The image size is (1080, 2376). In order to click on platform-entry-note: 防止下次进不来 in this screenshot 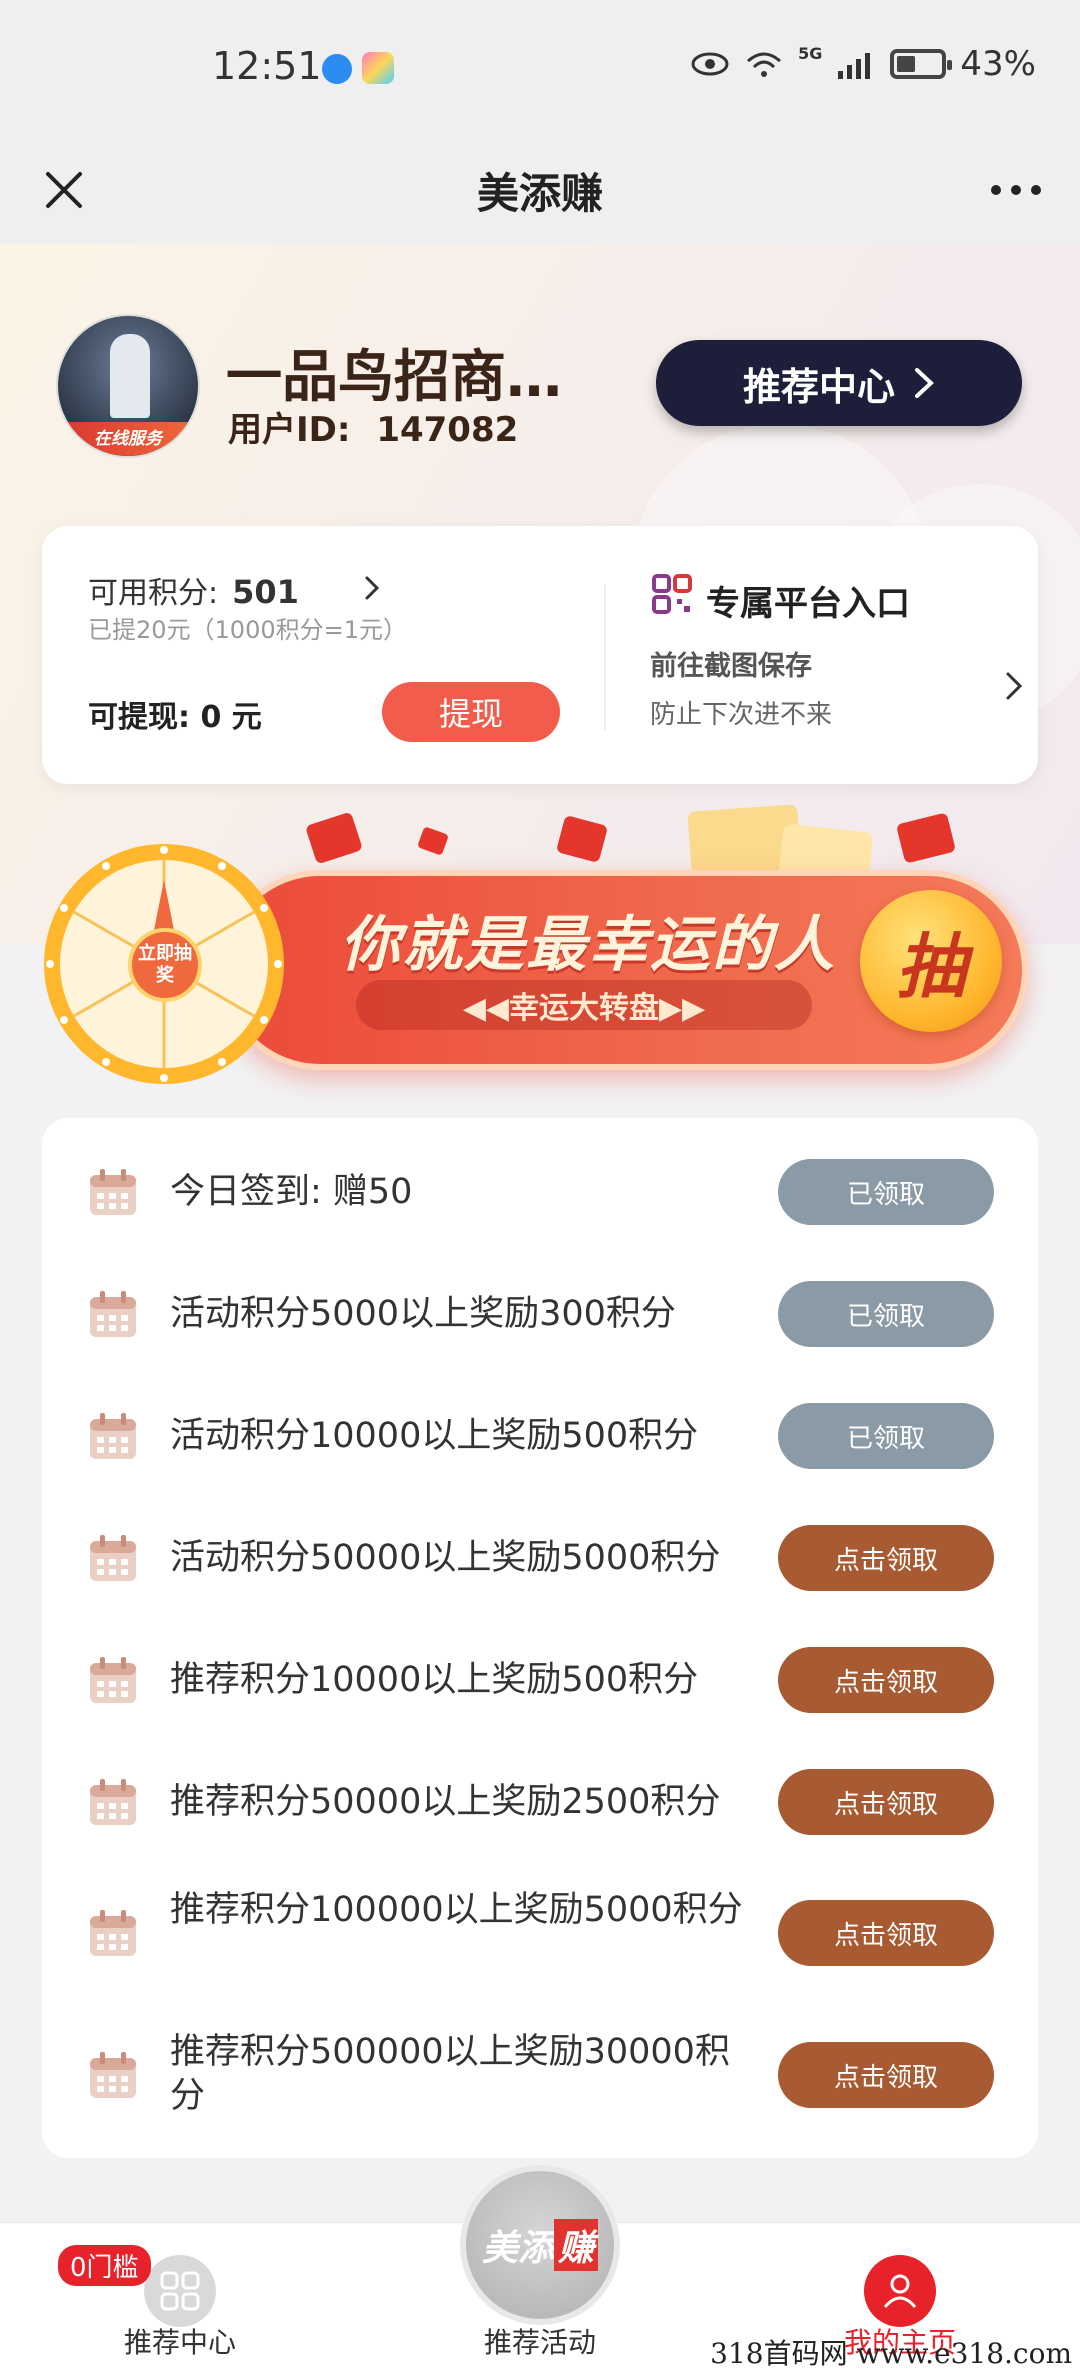, I will do `click(741, 715)`.